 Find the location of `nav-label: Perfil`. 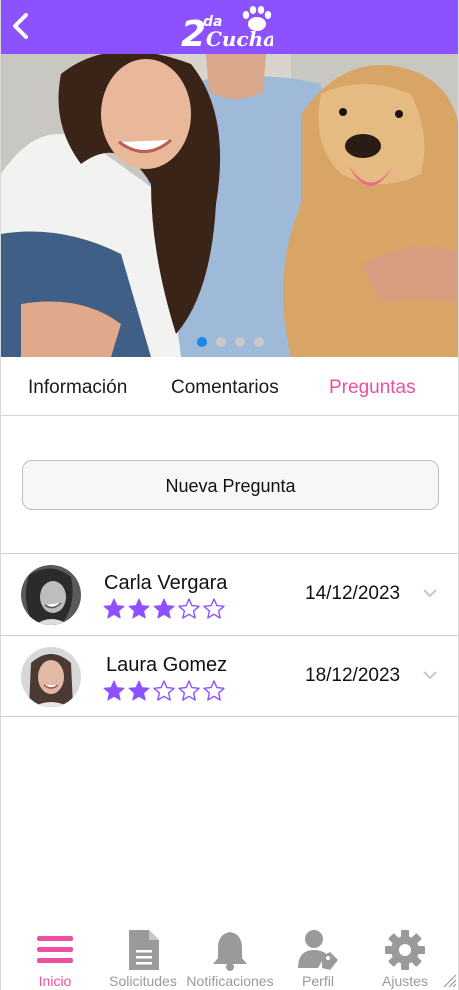

nav-label: Perfil is located at coordinates (318, 981).